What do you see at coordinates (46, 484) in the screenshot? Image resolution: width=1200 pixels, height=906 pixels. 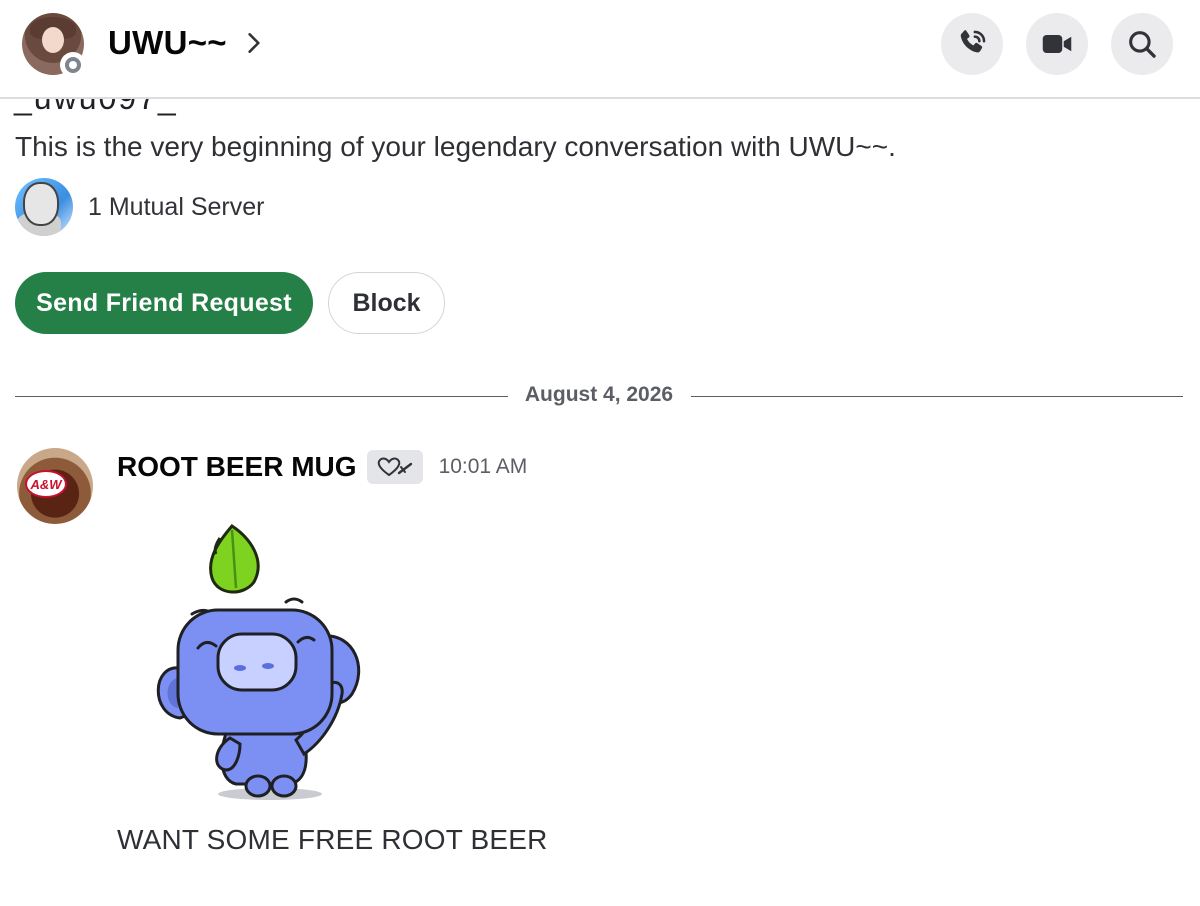 I see `aw-logo: A&W` at bounding box center [46, 484].